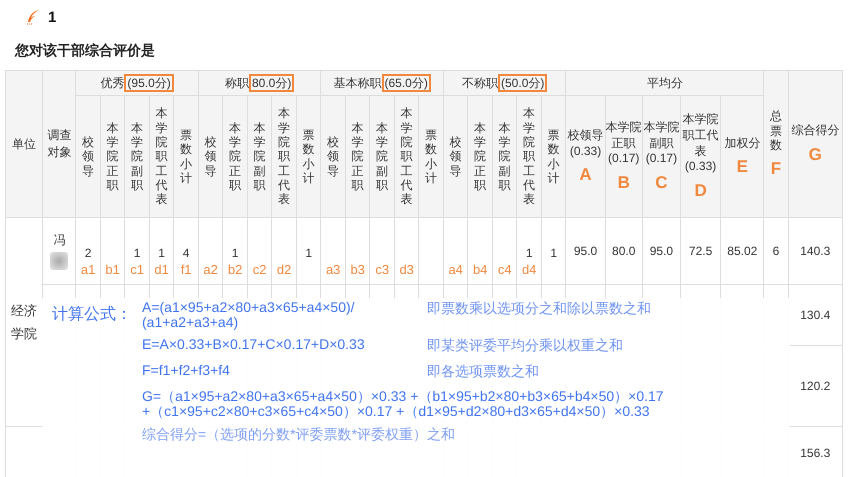 The width and height of the screenshot is (848, 477). I want to click on formula-variable: a2, so click(210, 270).